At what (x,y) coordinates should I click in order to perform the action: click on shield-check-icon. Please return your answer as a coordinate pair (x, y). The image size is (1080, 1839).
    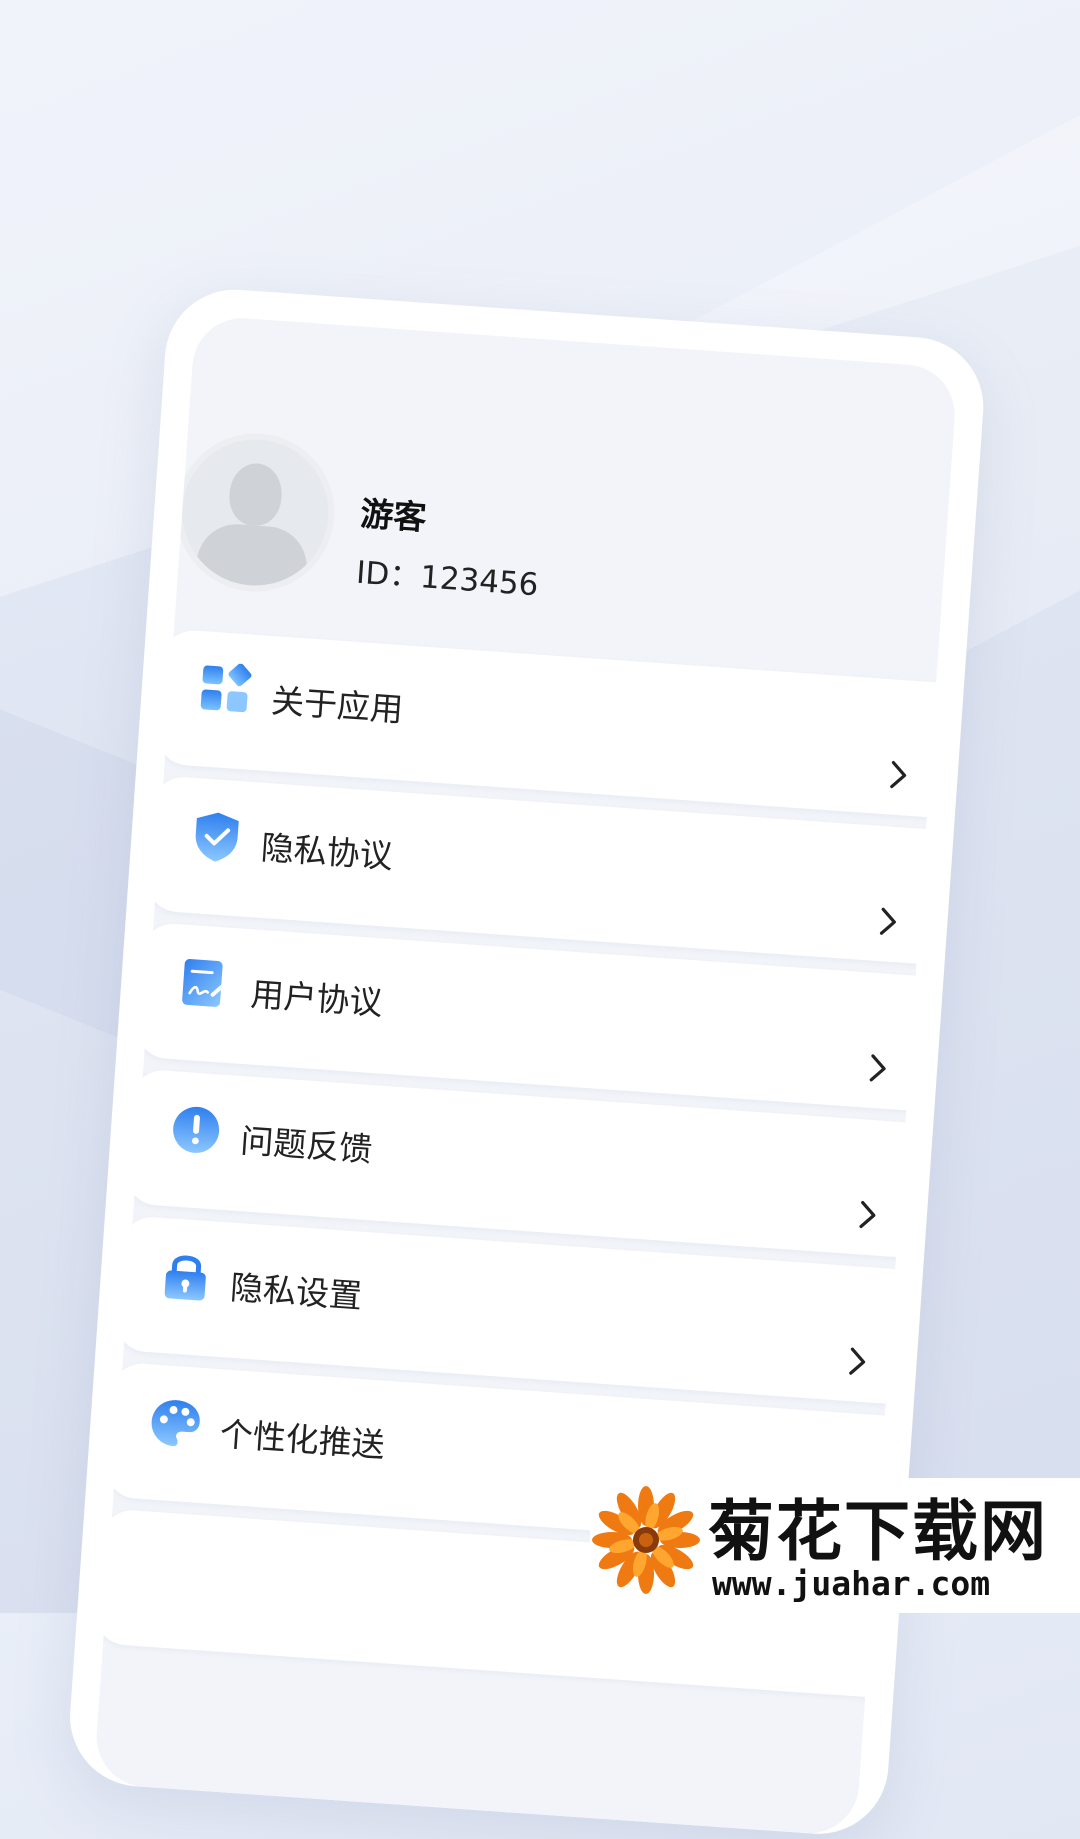
    Looking at the image, I should click on (217, 837).